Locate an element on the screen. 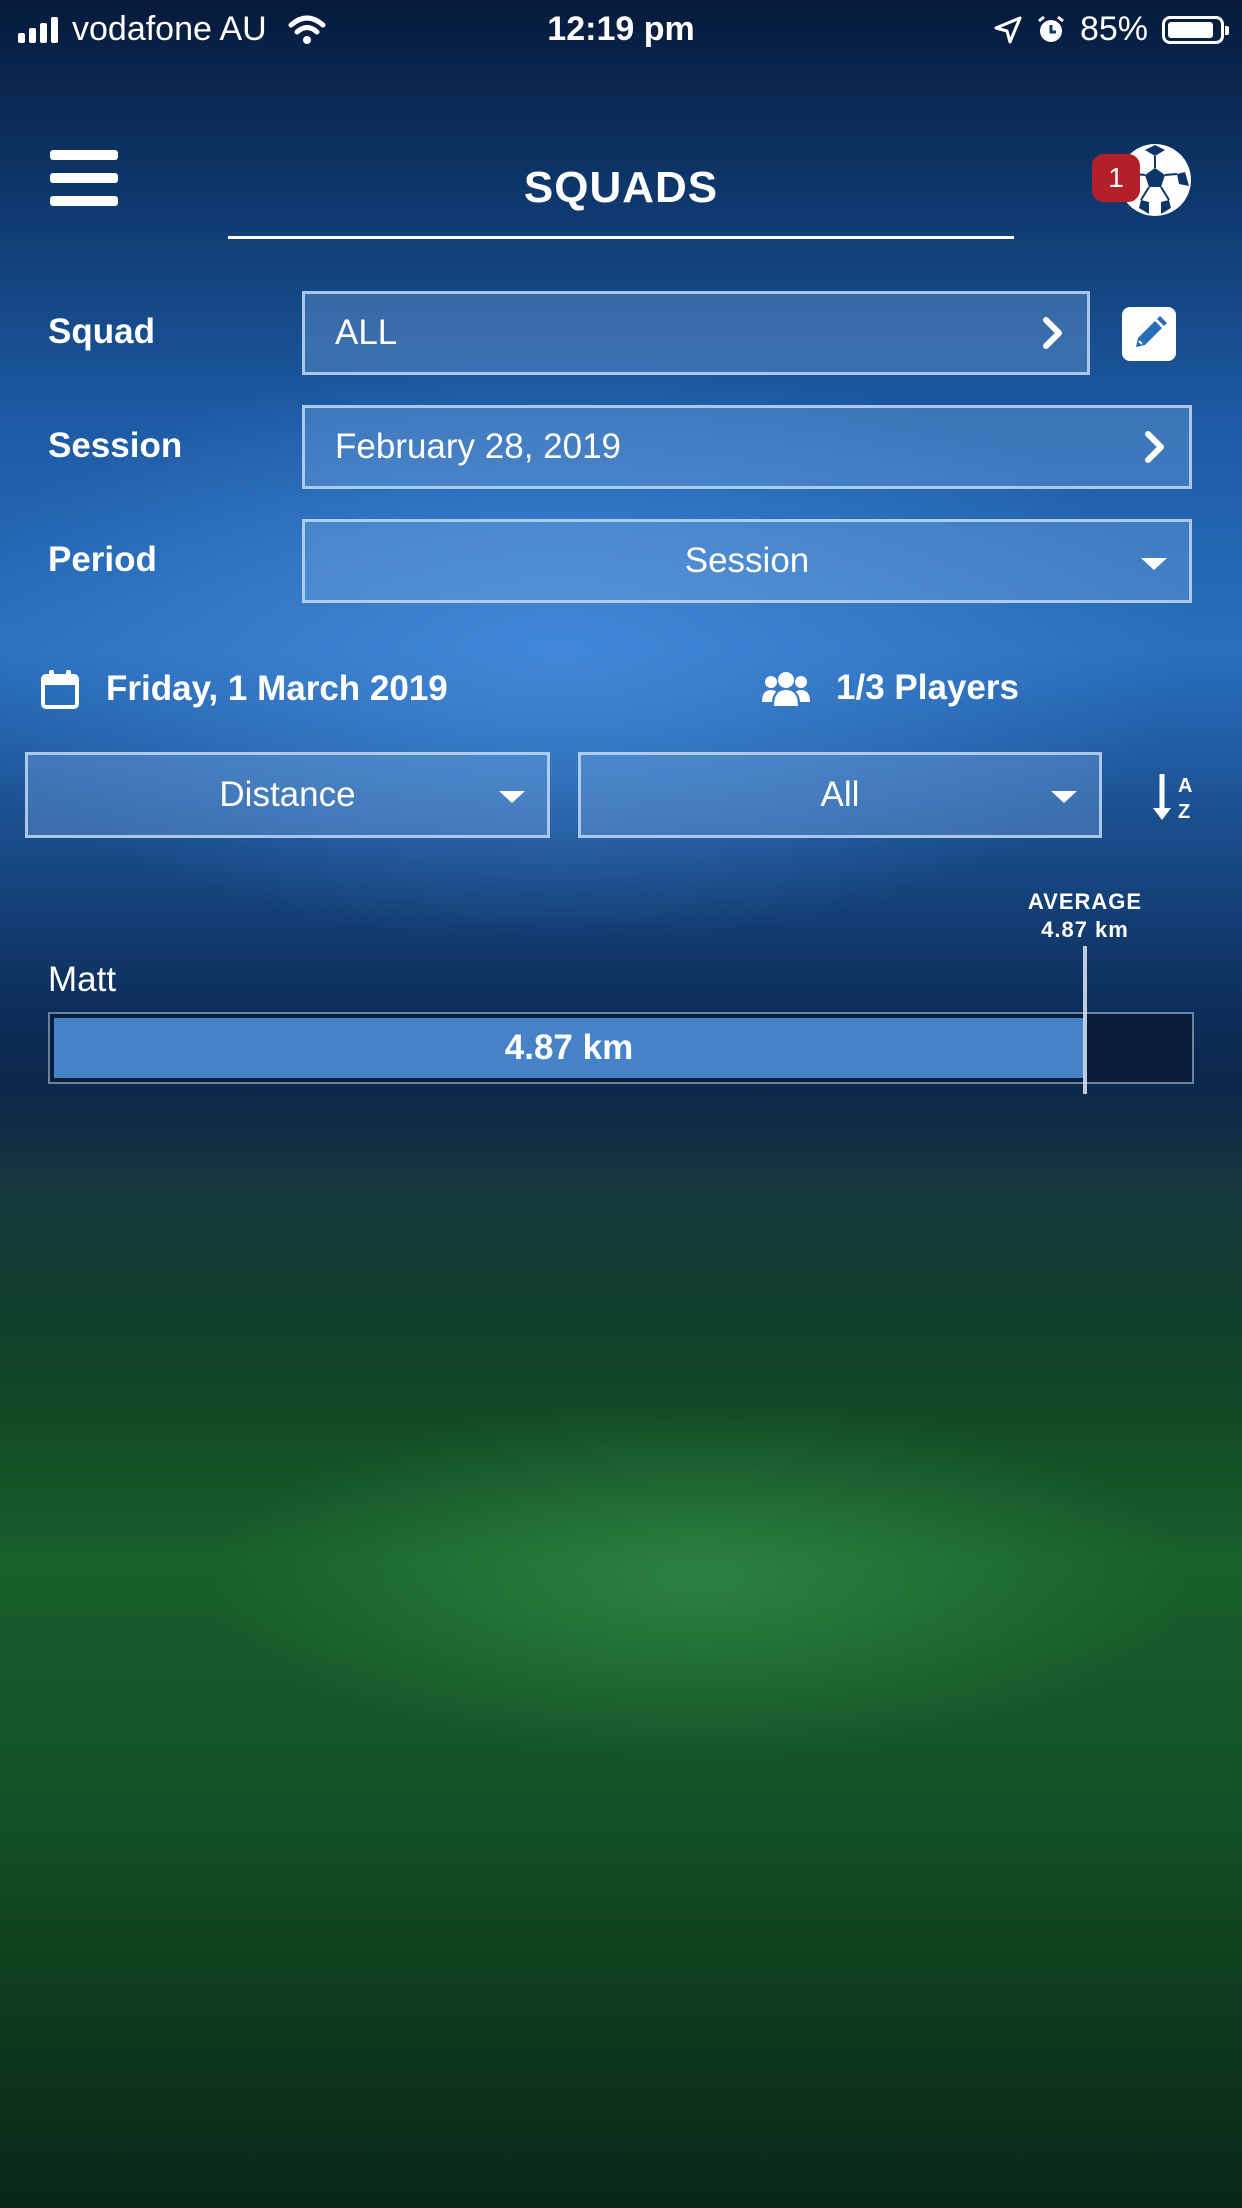 This screenshot has width=1242, height=2208. notification-badge: 1 is located at coordinates (1116, 178).